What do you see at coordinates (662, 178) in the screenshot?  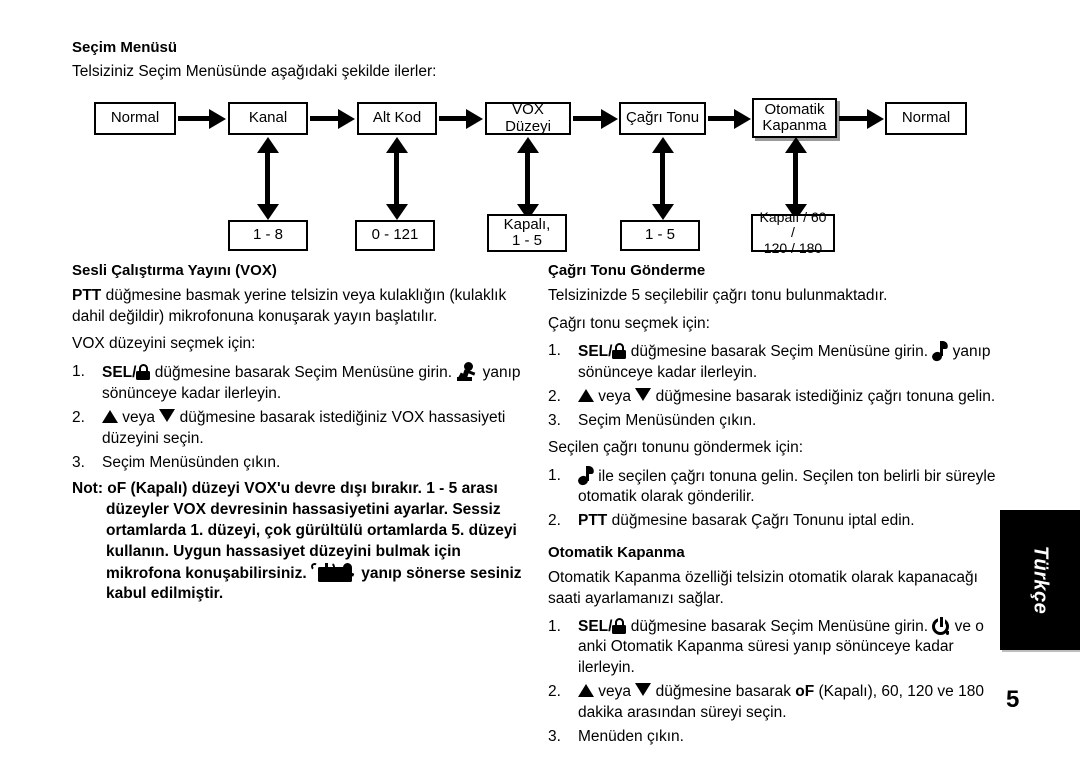 I see `flow-varrow-cagri` at bounding box center [662, 178].